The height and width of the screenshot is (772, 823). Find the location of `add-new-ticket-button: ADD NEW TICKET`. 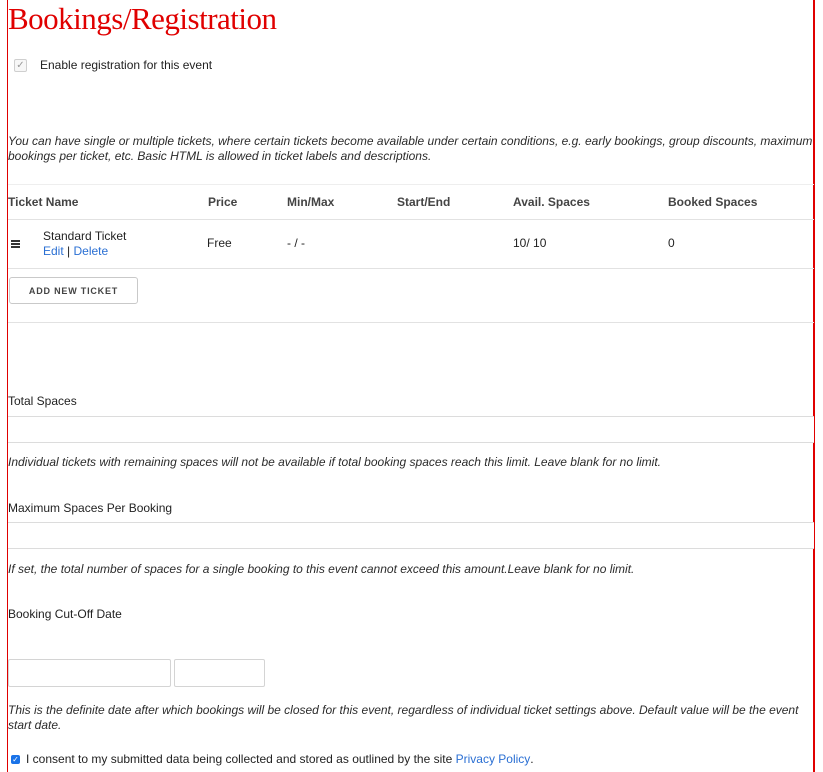

add-new-ticket-button: ADD NEW TICKET is located at coordinates (73, 290).